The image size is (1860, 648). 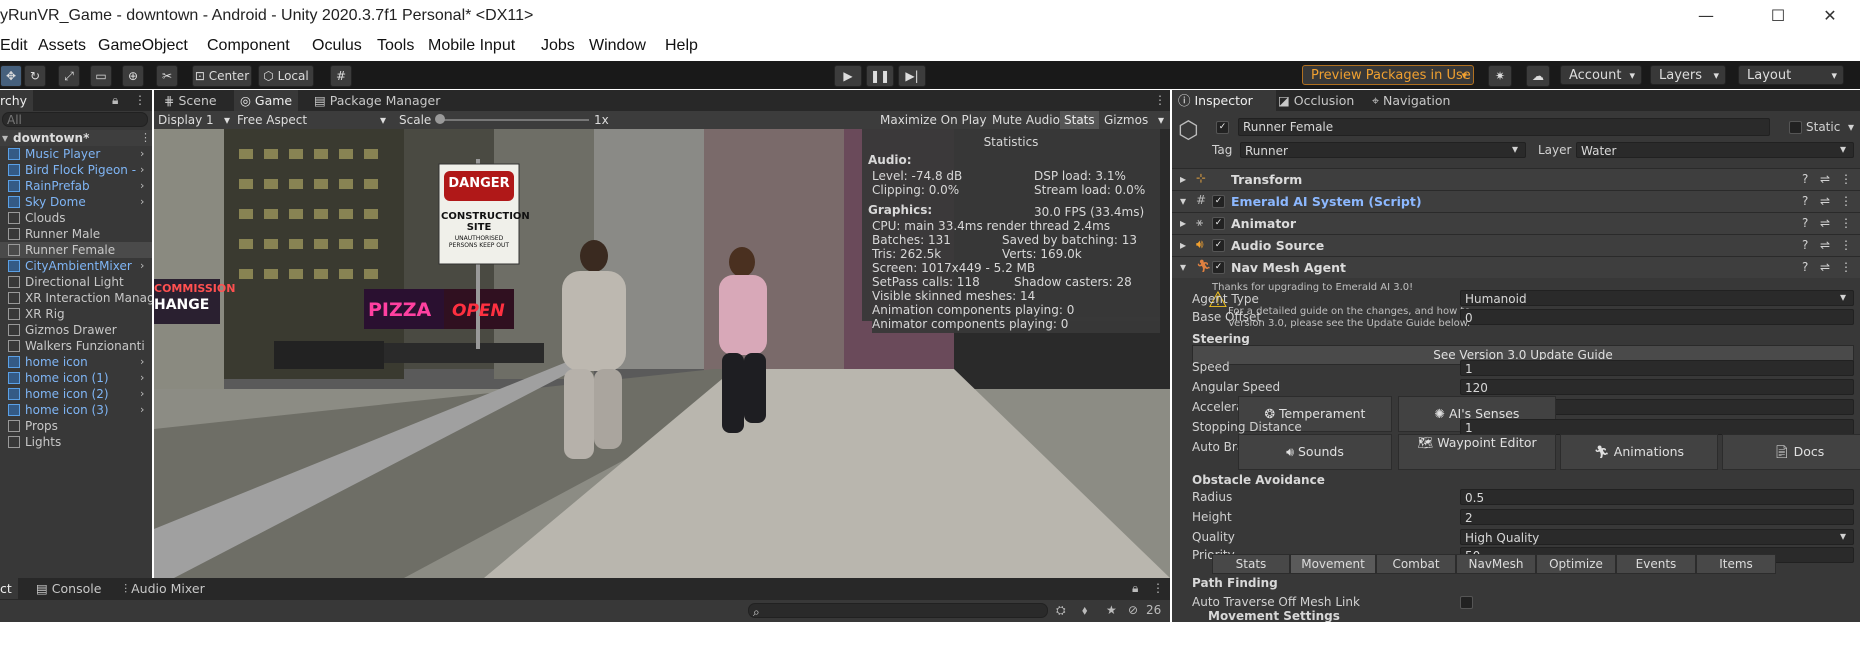 I want to click on hierarchy-item: Runner Female, so click(x=76, y=250).